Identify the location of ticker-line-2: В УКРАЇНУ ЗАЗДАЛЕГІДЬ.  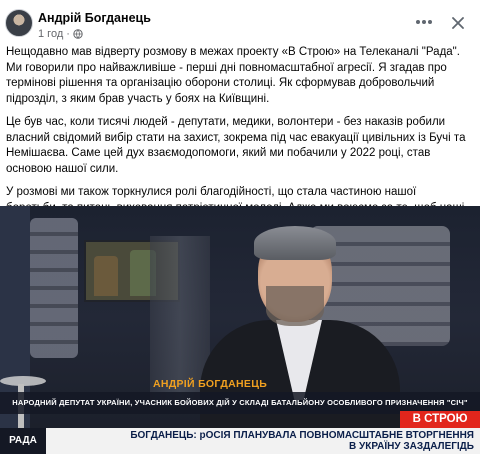
(411, 446).